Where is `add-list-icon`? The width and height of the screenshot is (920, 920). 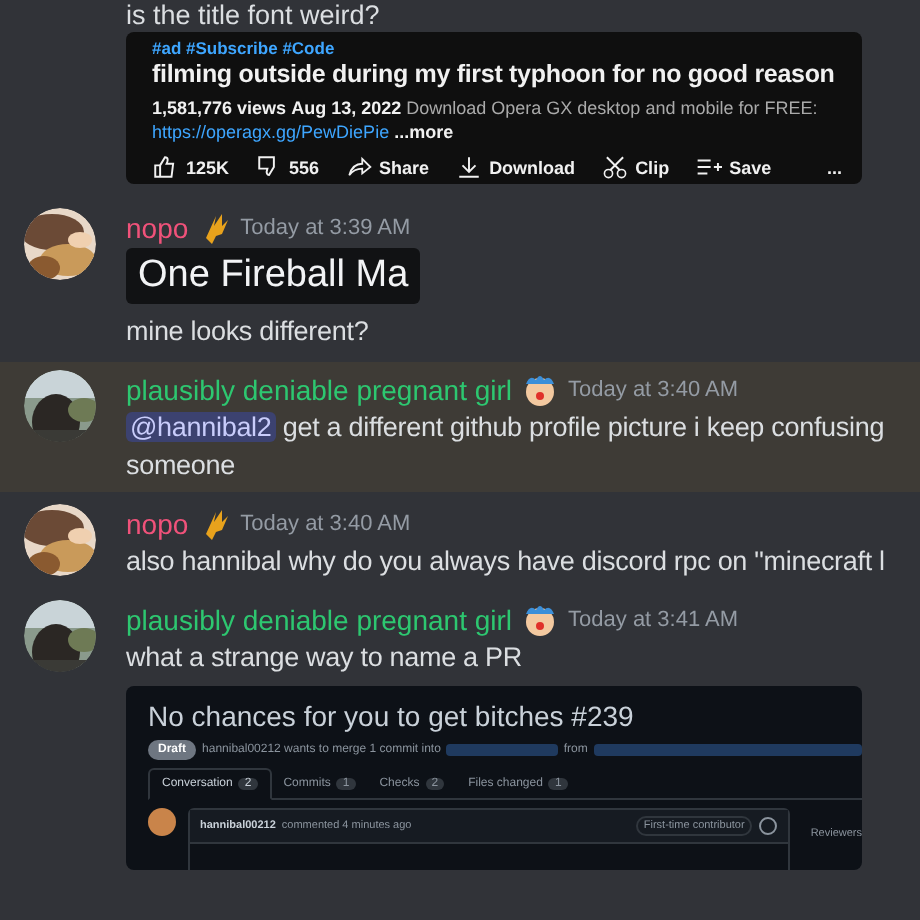
add-list-icon is located at coordinates (708, 167).